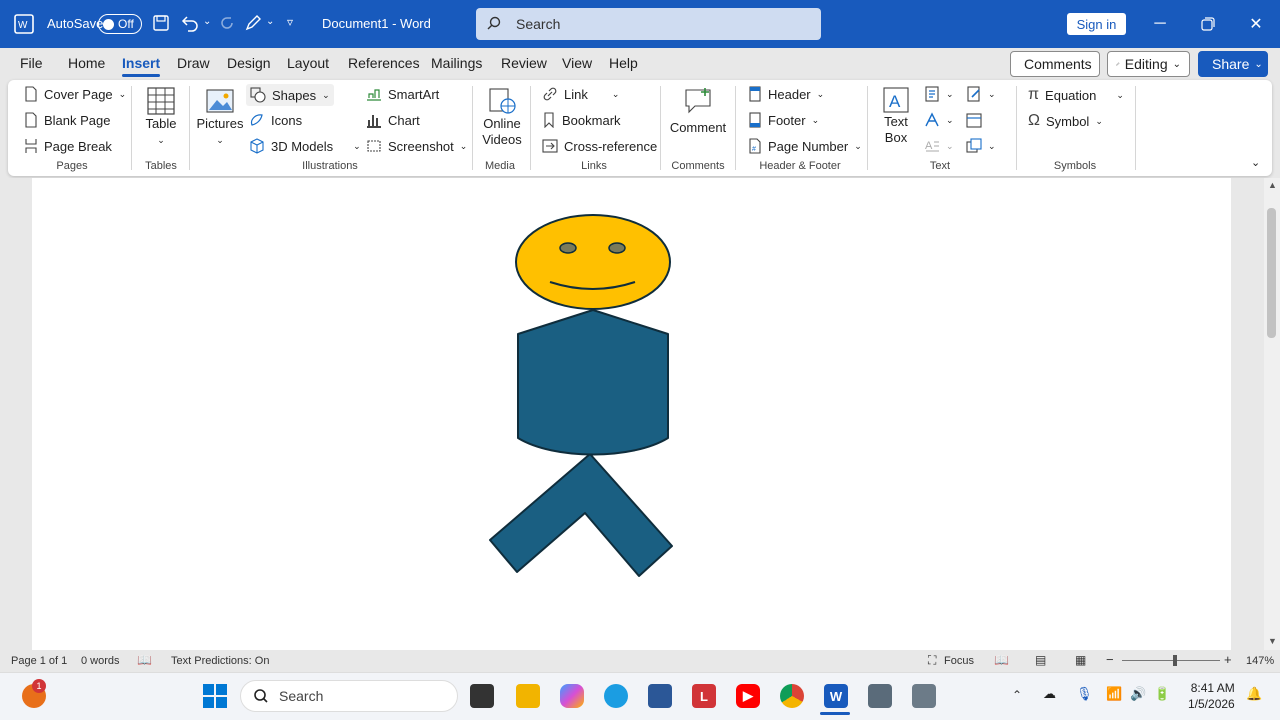 Image resolution: width=1280 pixels, height=720 pixels. I want to click on tab-file: File, so click(31, 63).